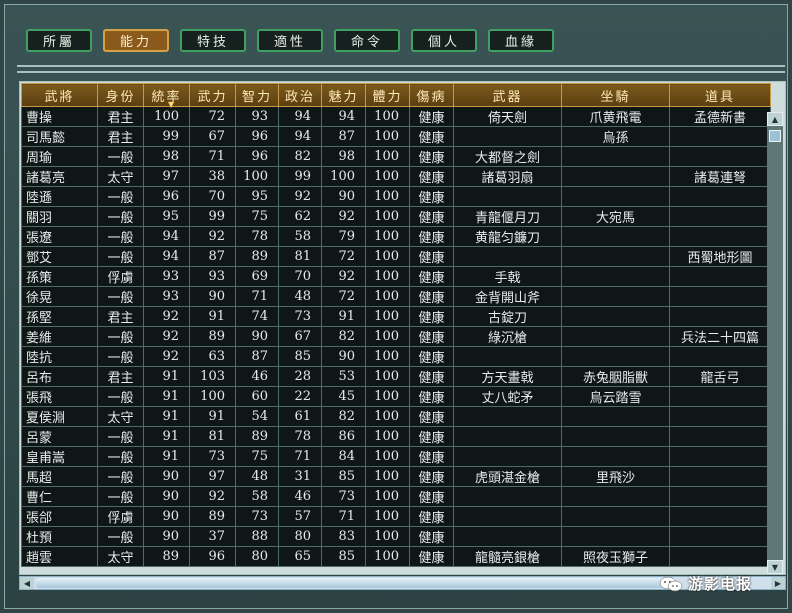 The width and height of the screenshot is (792, 613). I want to click on table-row: 曹操 君主 100 72 93 94 94 100 健康 倚天劍 爪黄飛電 孟德新書, so click(396, 116).